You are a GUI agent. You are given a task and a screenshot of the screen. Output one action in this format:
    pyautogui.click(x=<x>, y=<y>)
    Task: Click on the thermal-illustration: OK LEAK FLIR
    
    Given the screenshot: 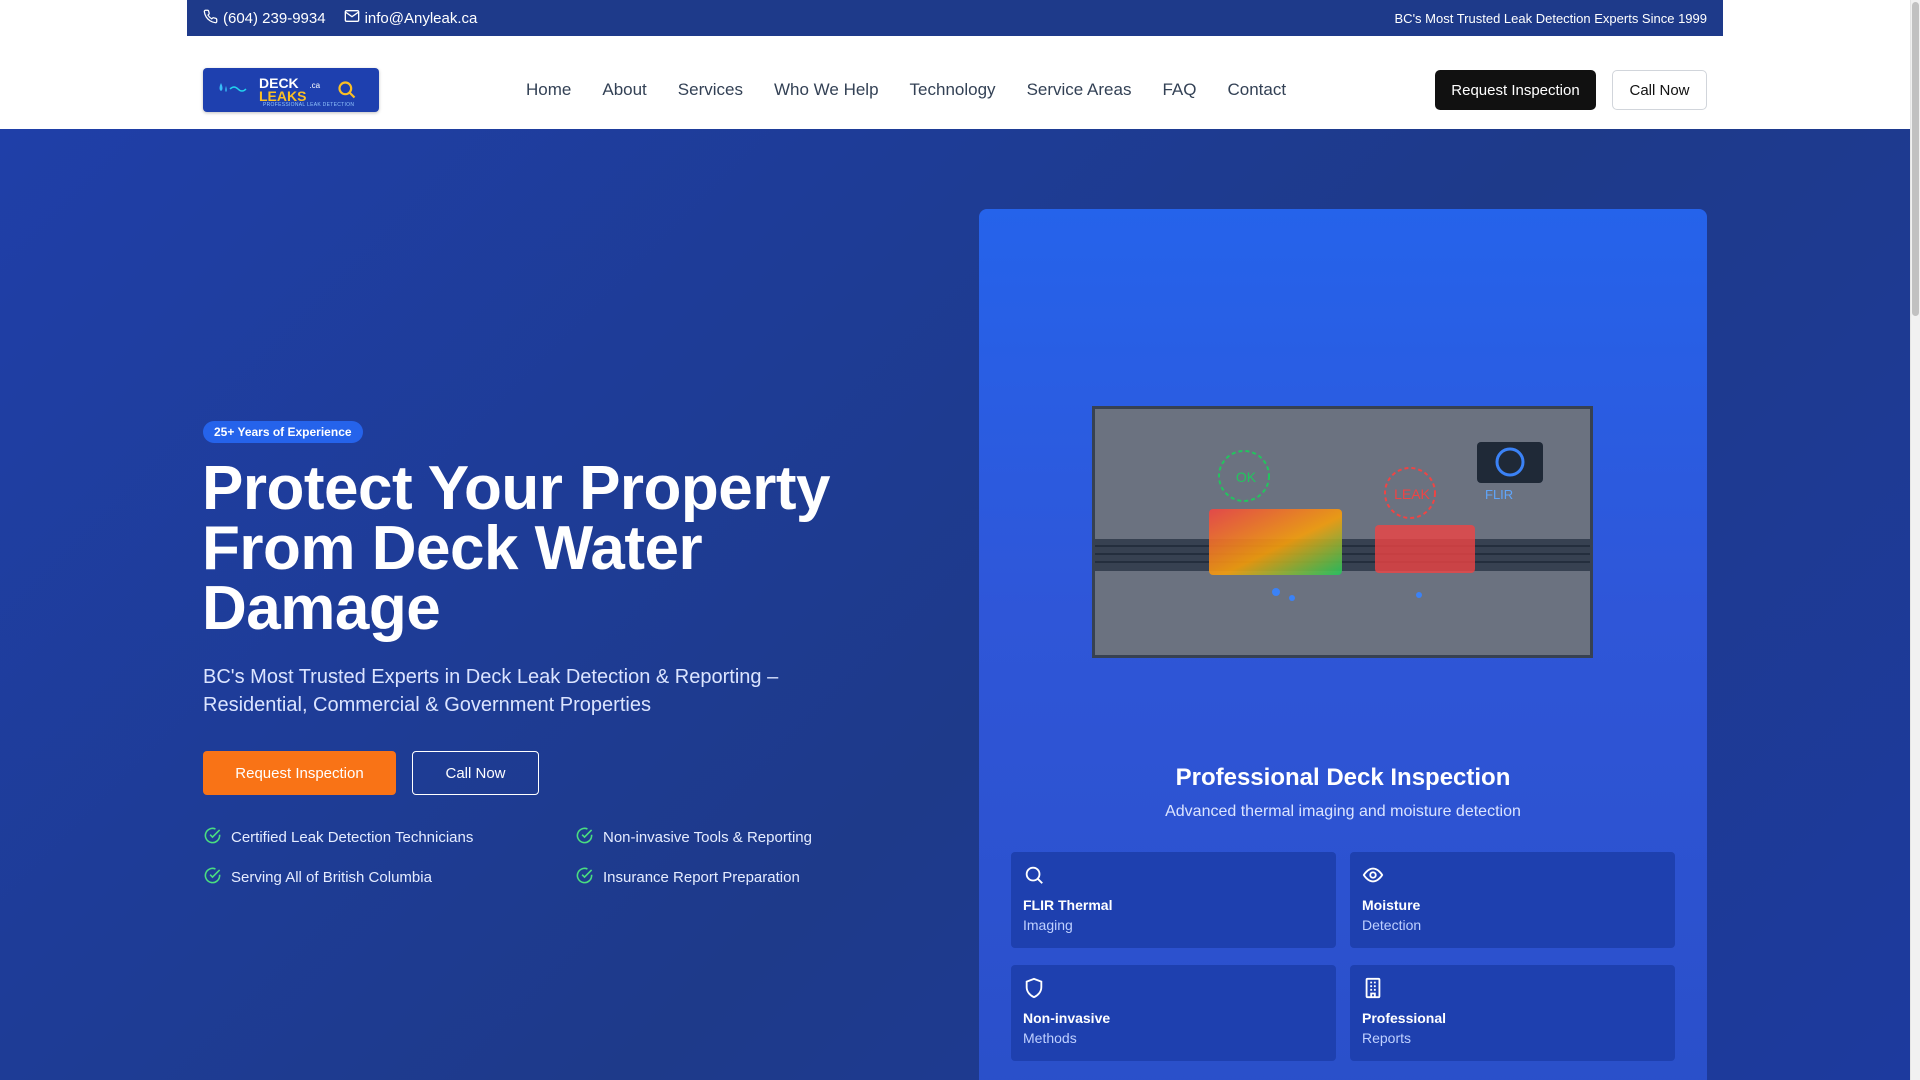 What is the action you would take?
    pyautogui.click(x=1342, y=532)
    